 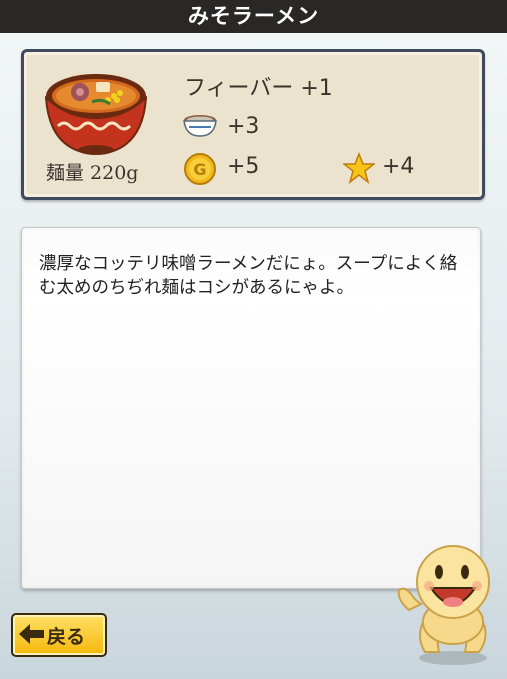 I want to click on bowl-icon, so click(x=200, y=126).